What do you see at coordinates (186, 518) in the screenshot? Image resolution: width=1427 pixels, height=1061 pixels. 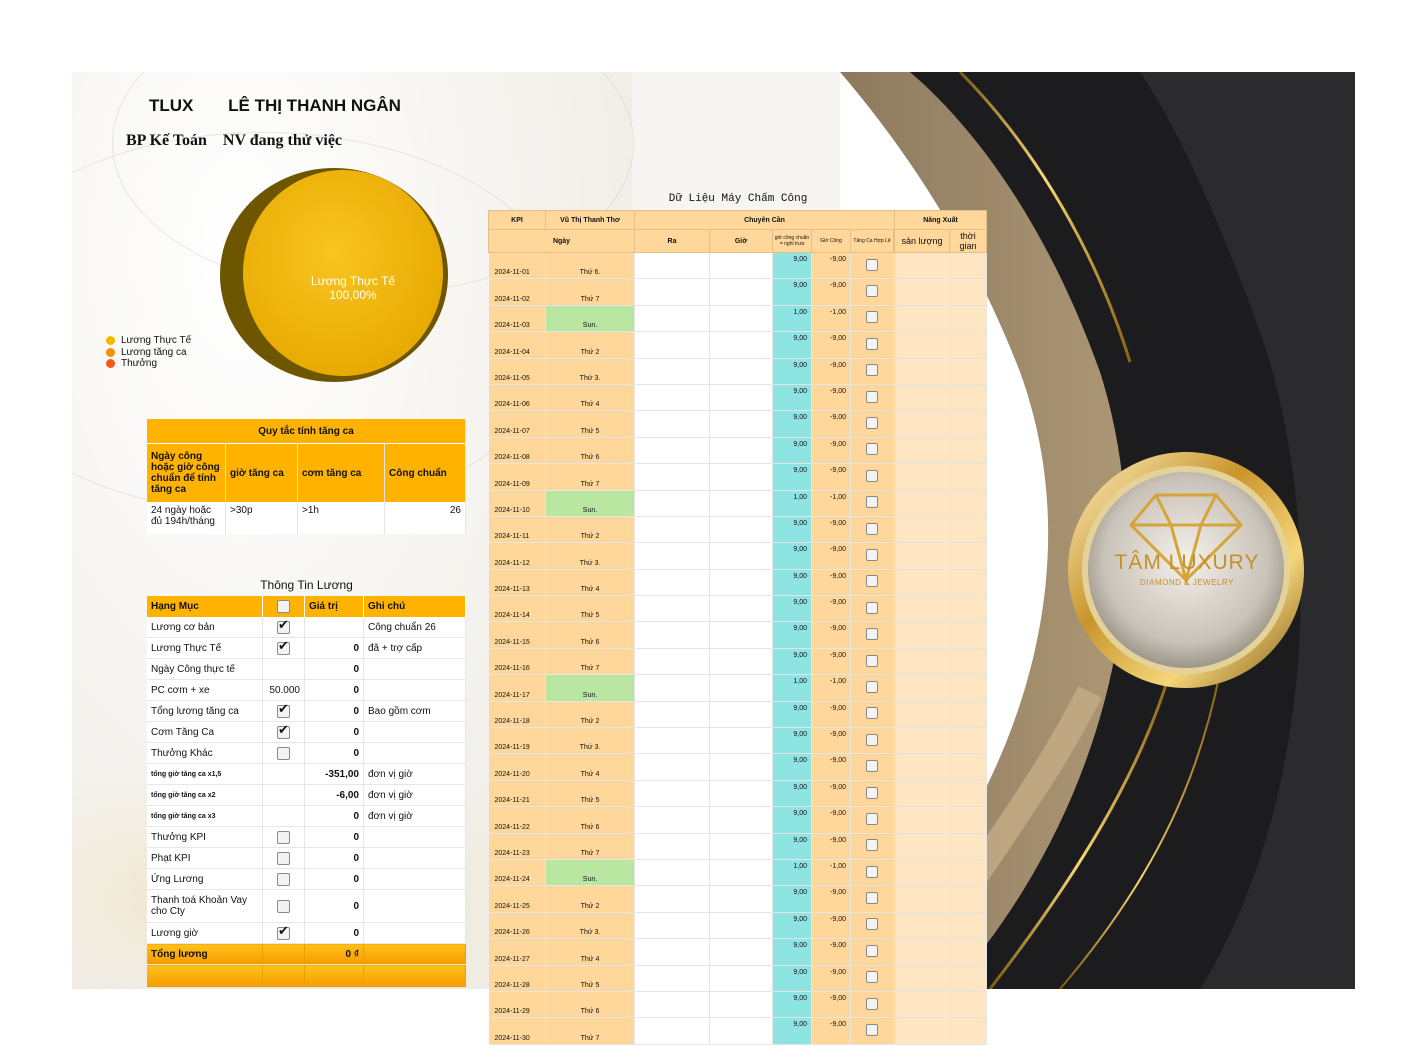 I see `rules-cell: 24 ngày hoặc đủ 194h/tháng` at bounding box center [186, 518].